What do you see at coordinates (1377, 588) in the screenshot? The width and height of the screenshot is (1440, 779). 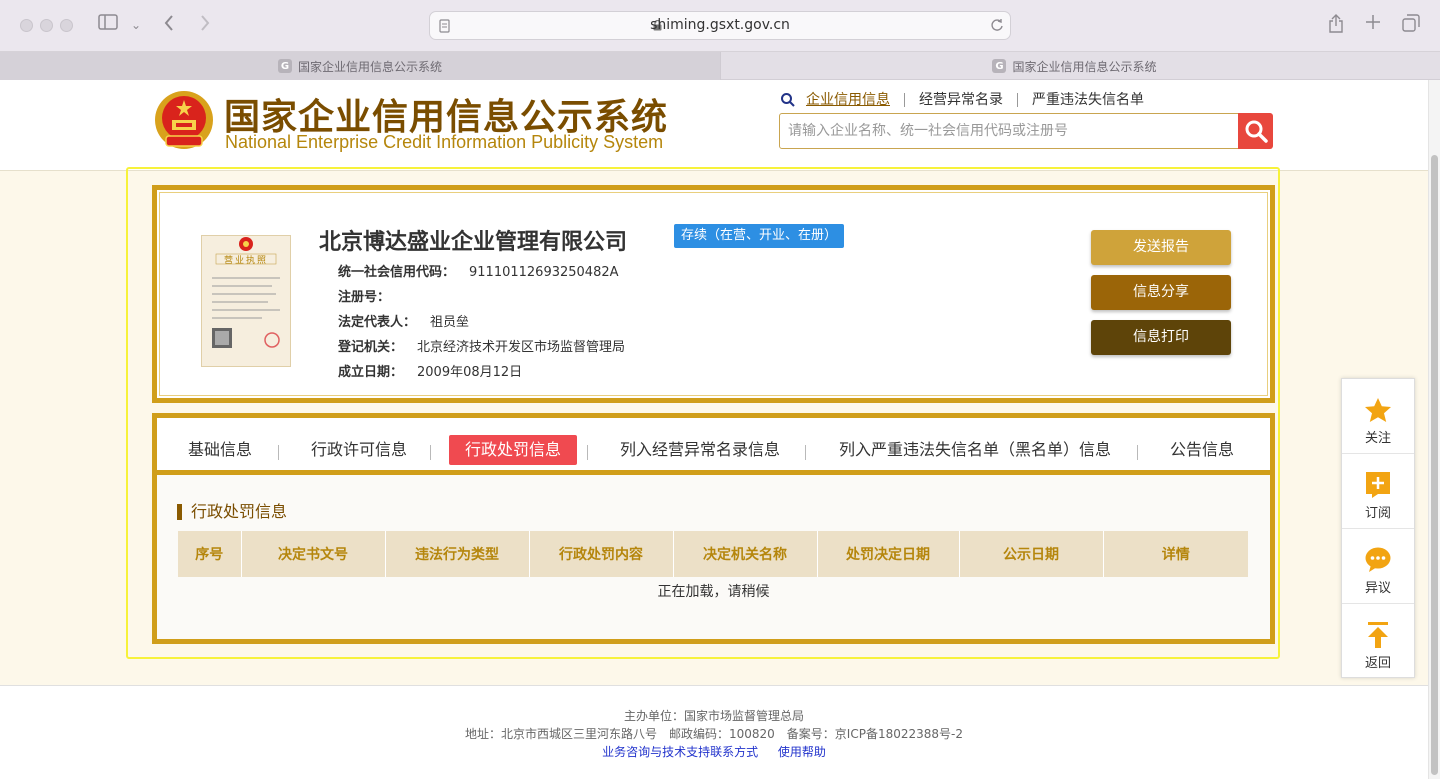 I see `objection-label: 异议` at bounding box center [1377, 588].